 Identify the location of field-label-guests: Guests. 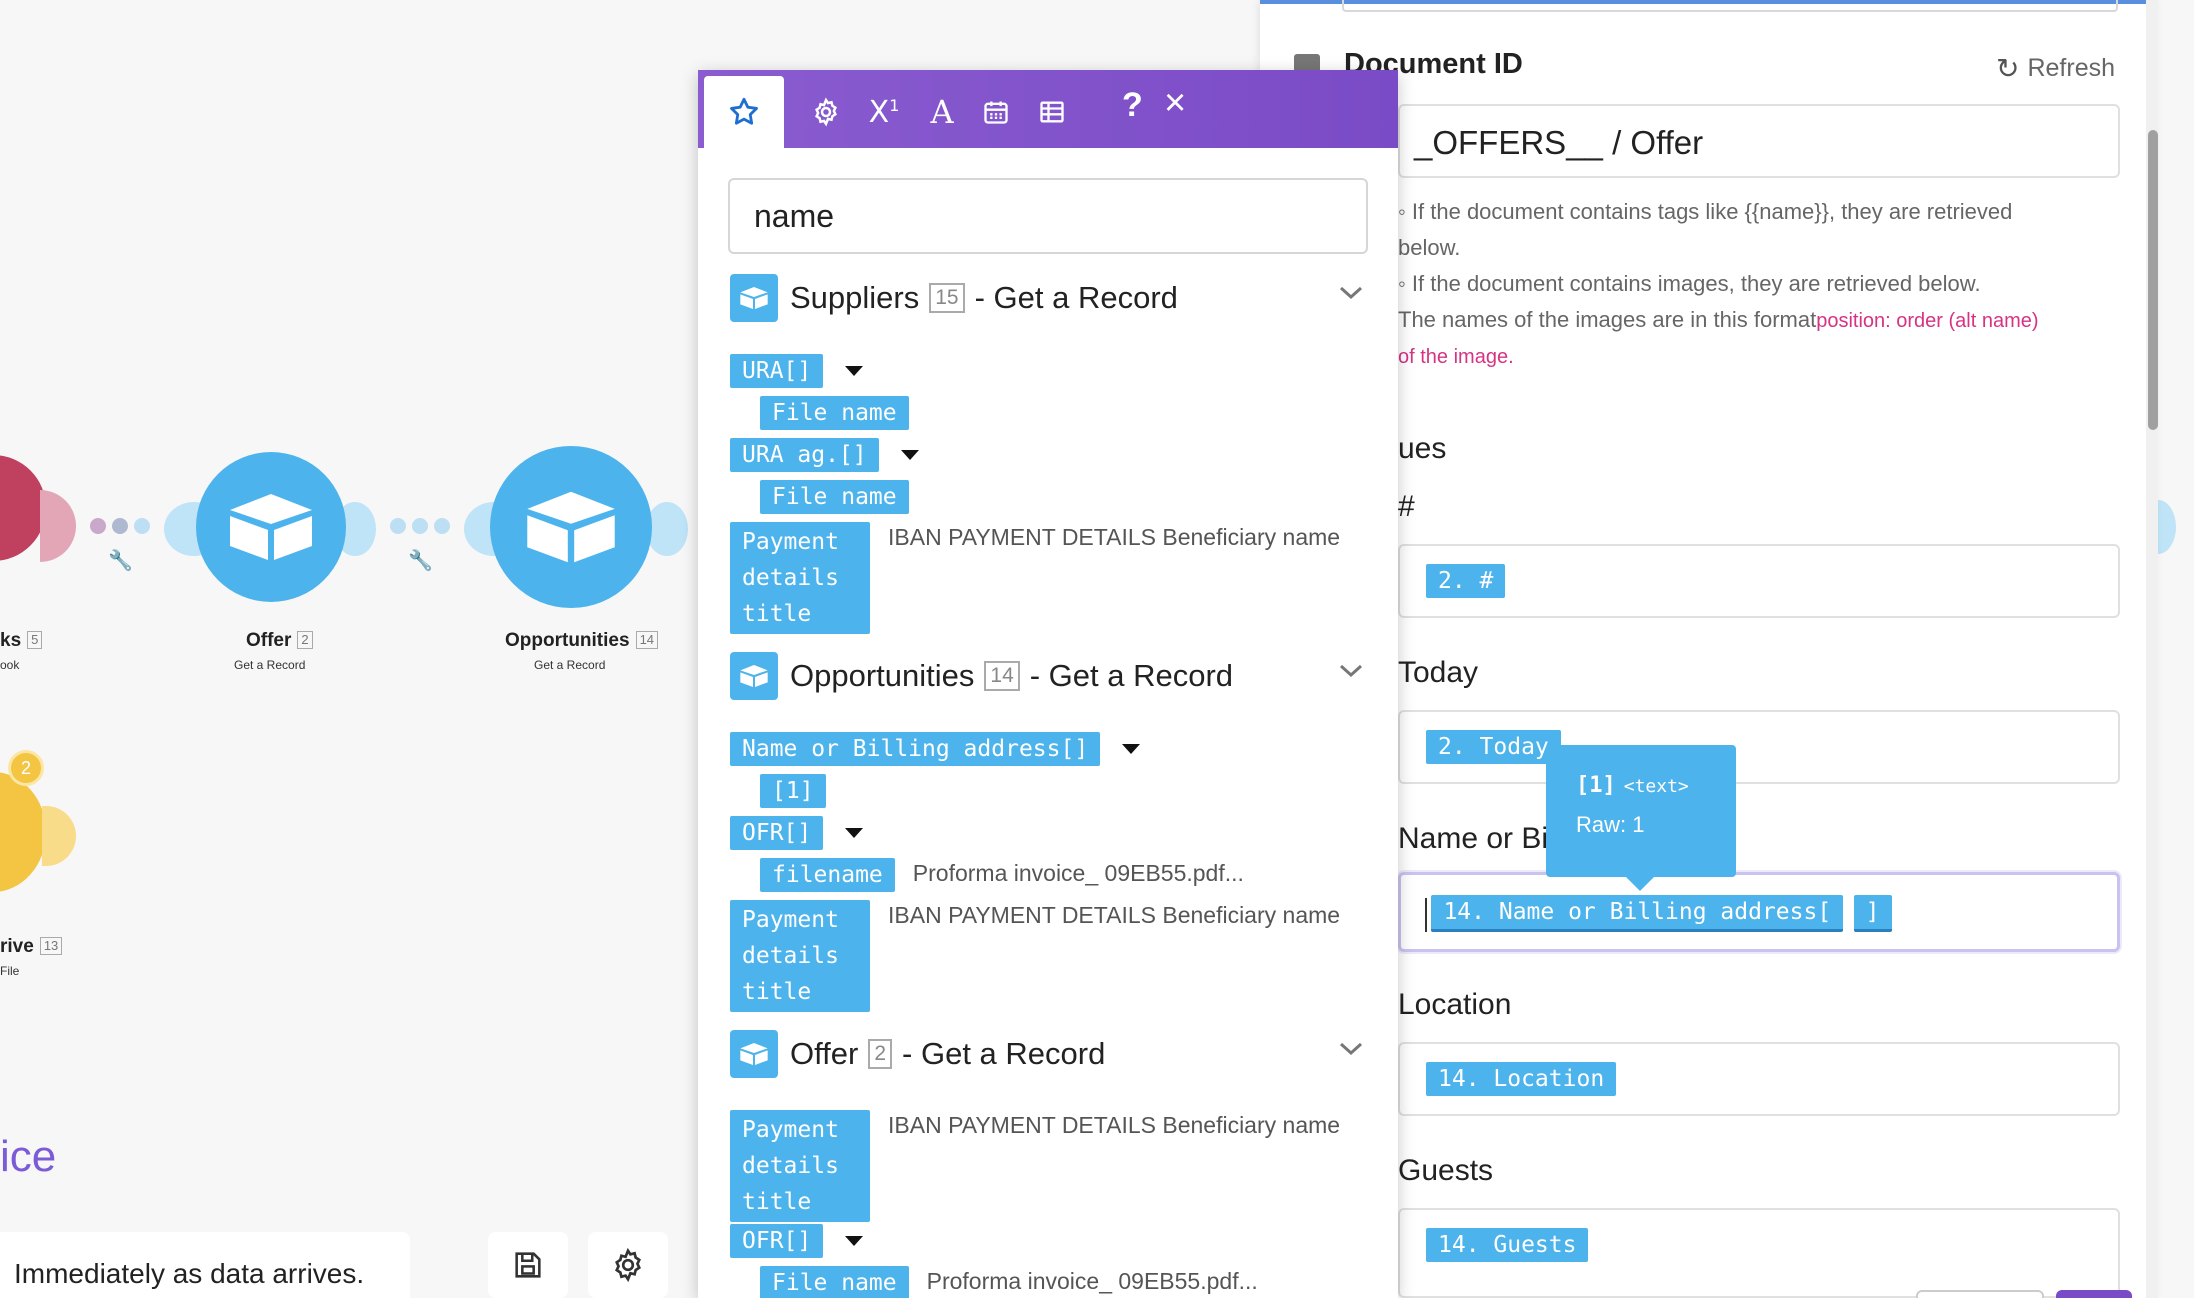
(1446, 1170).